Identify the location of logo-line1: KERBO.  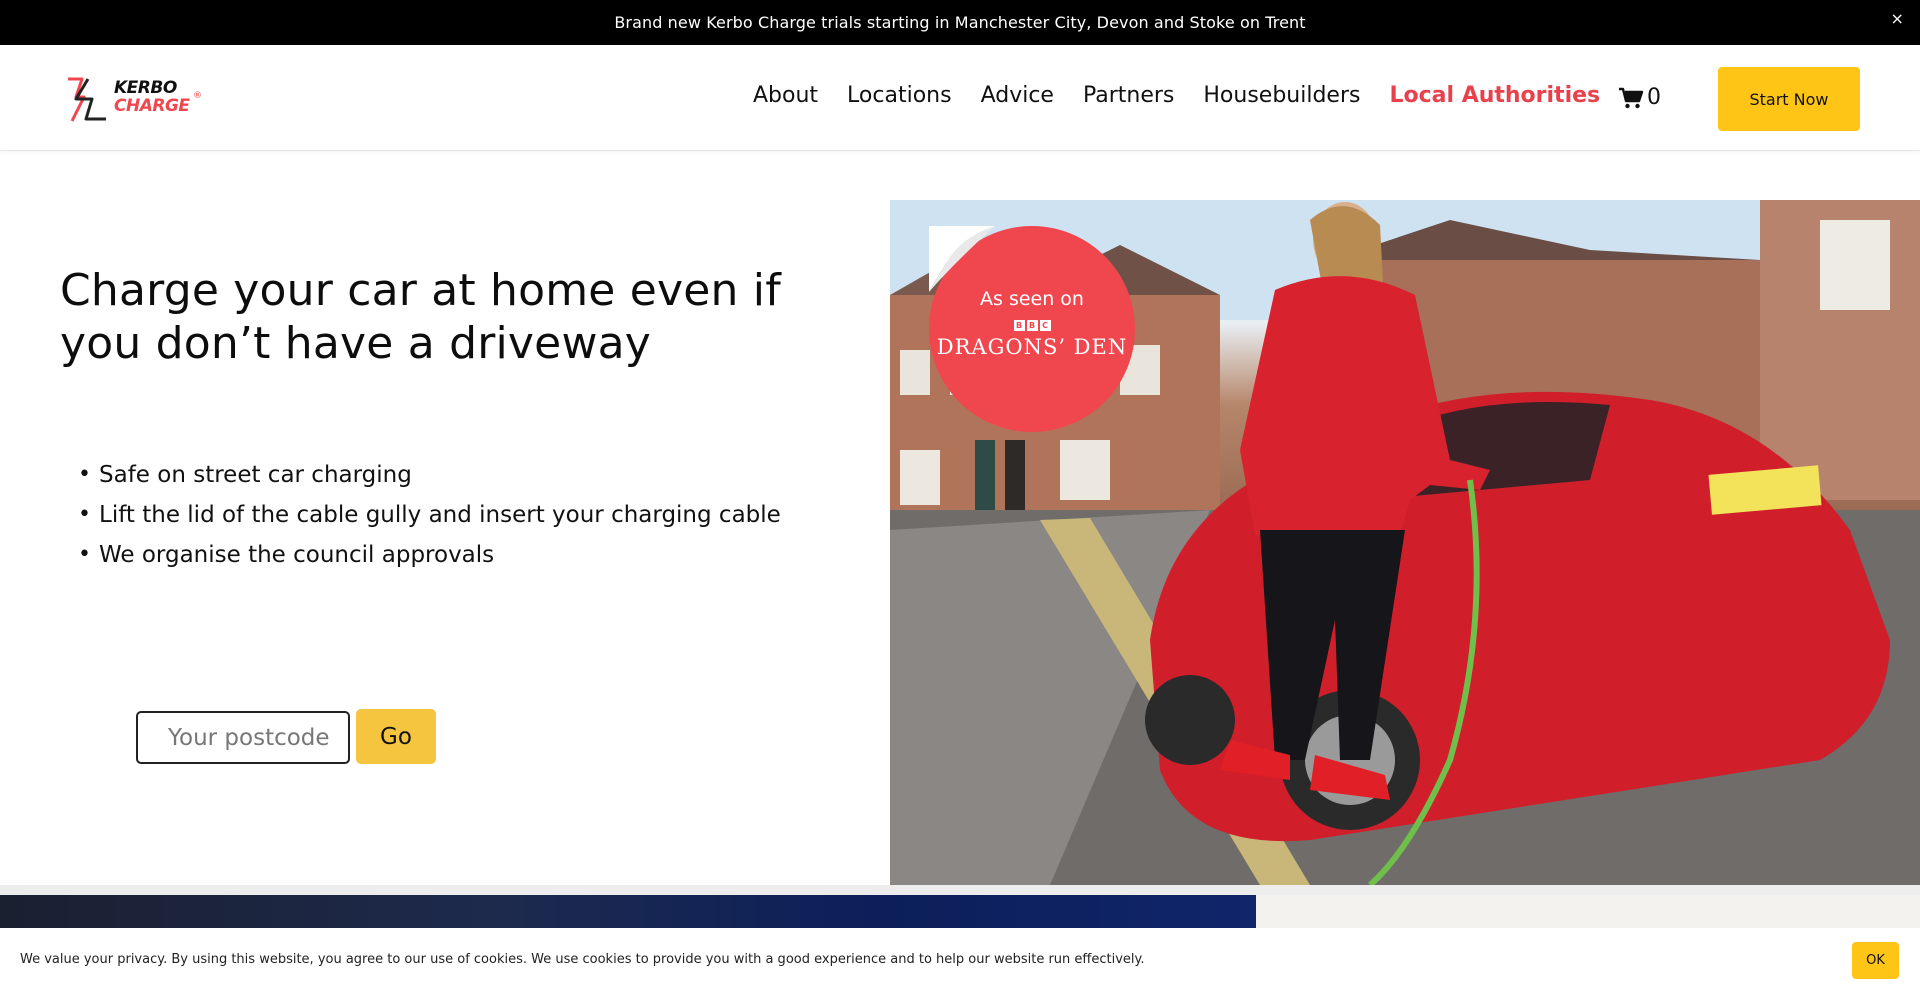
(145, 88).